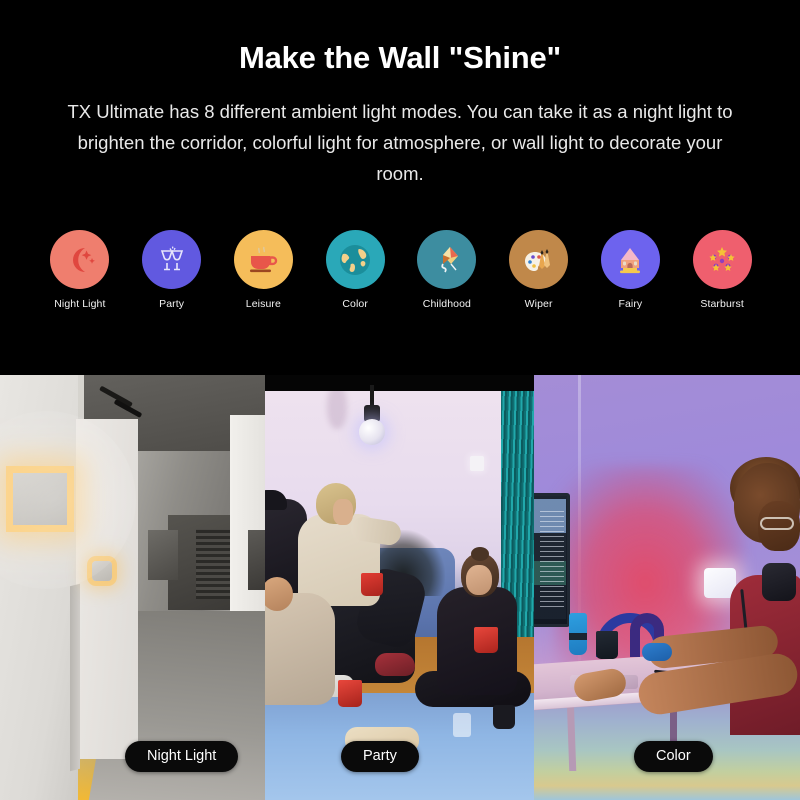 The height and width of the screenshot is (800, 800). I want to click on party-ceiling, so click(399, 383).